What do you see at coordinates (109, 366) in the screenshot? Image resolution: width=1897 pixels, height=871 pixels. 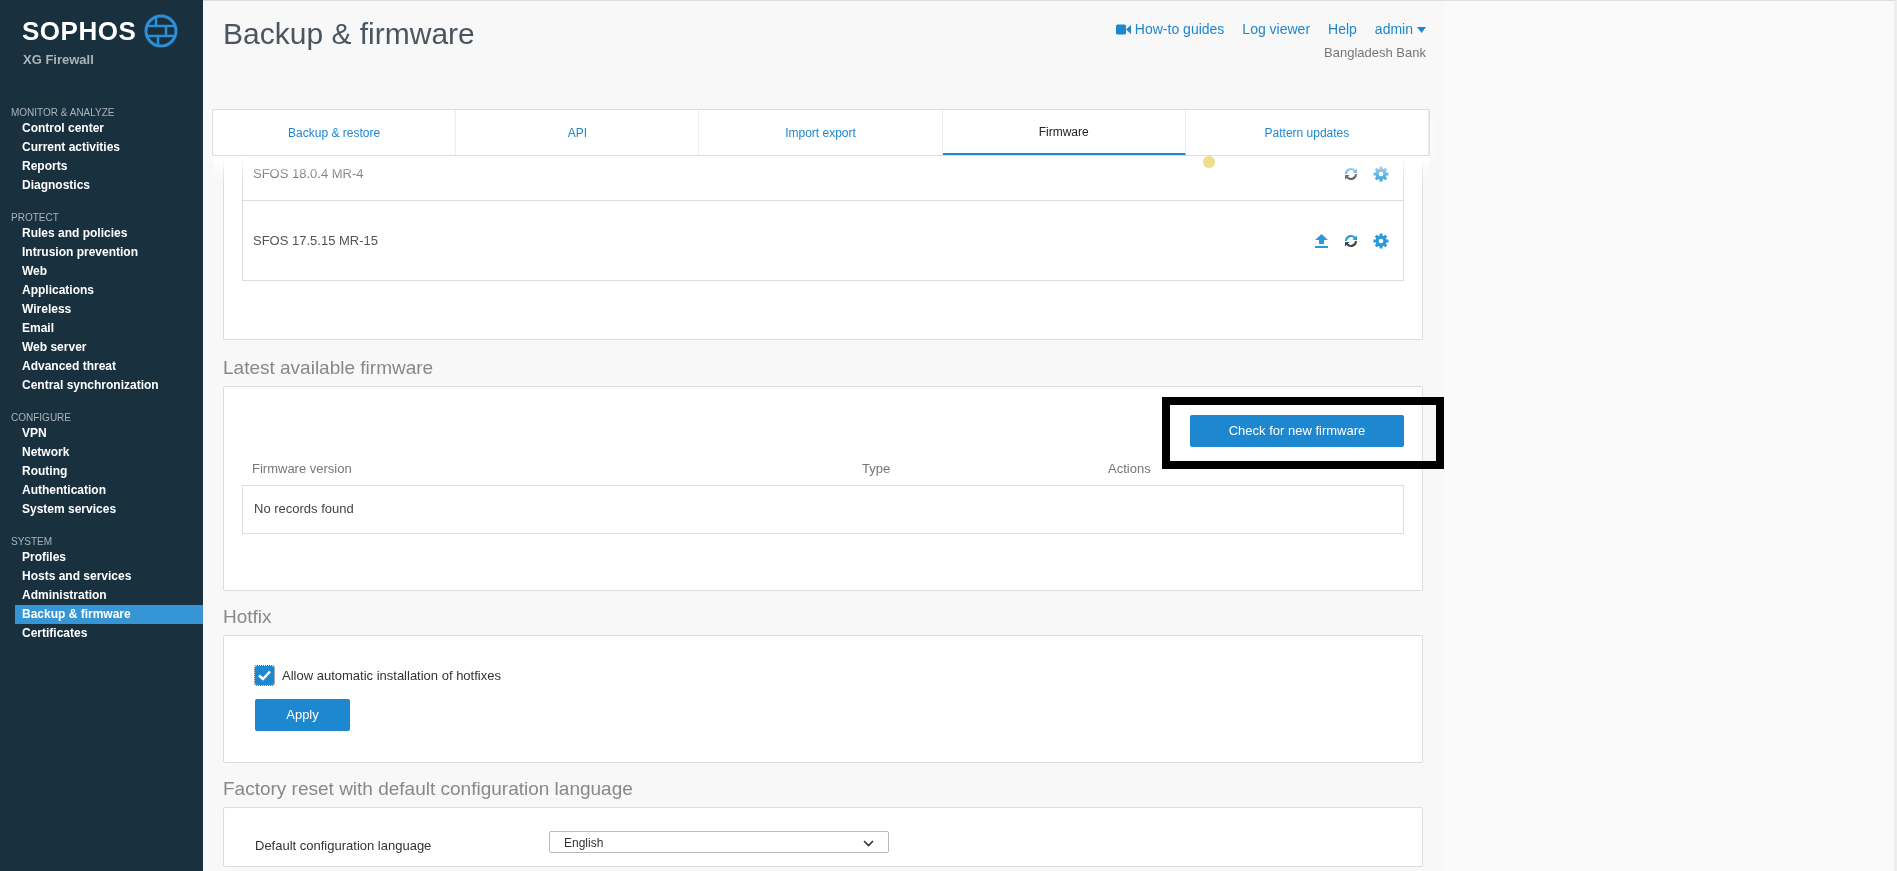 I see `sidebar-item: Advanced threat` at bounding box center [109, 366].